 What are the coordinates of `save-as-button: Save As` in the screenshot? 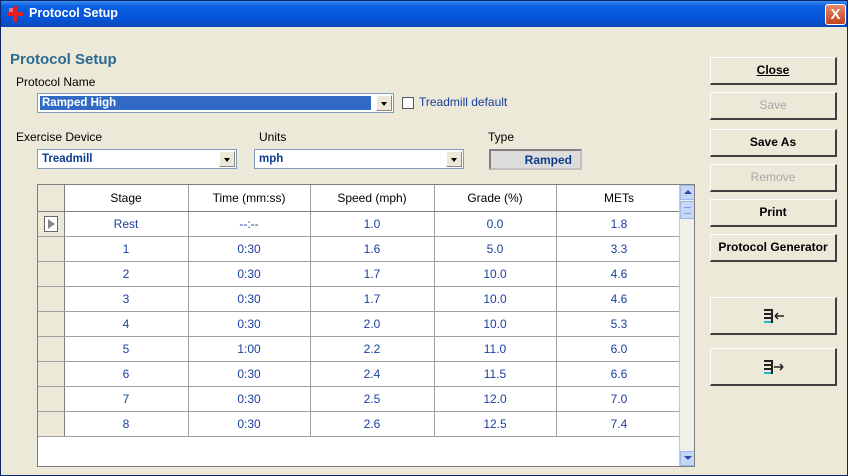 It's located at (773, 143).